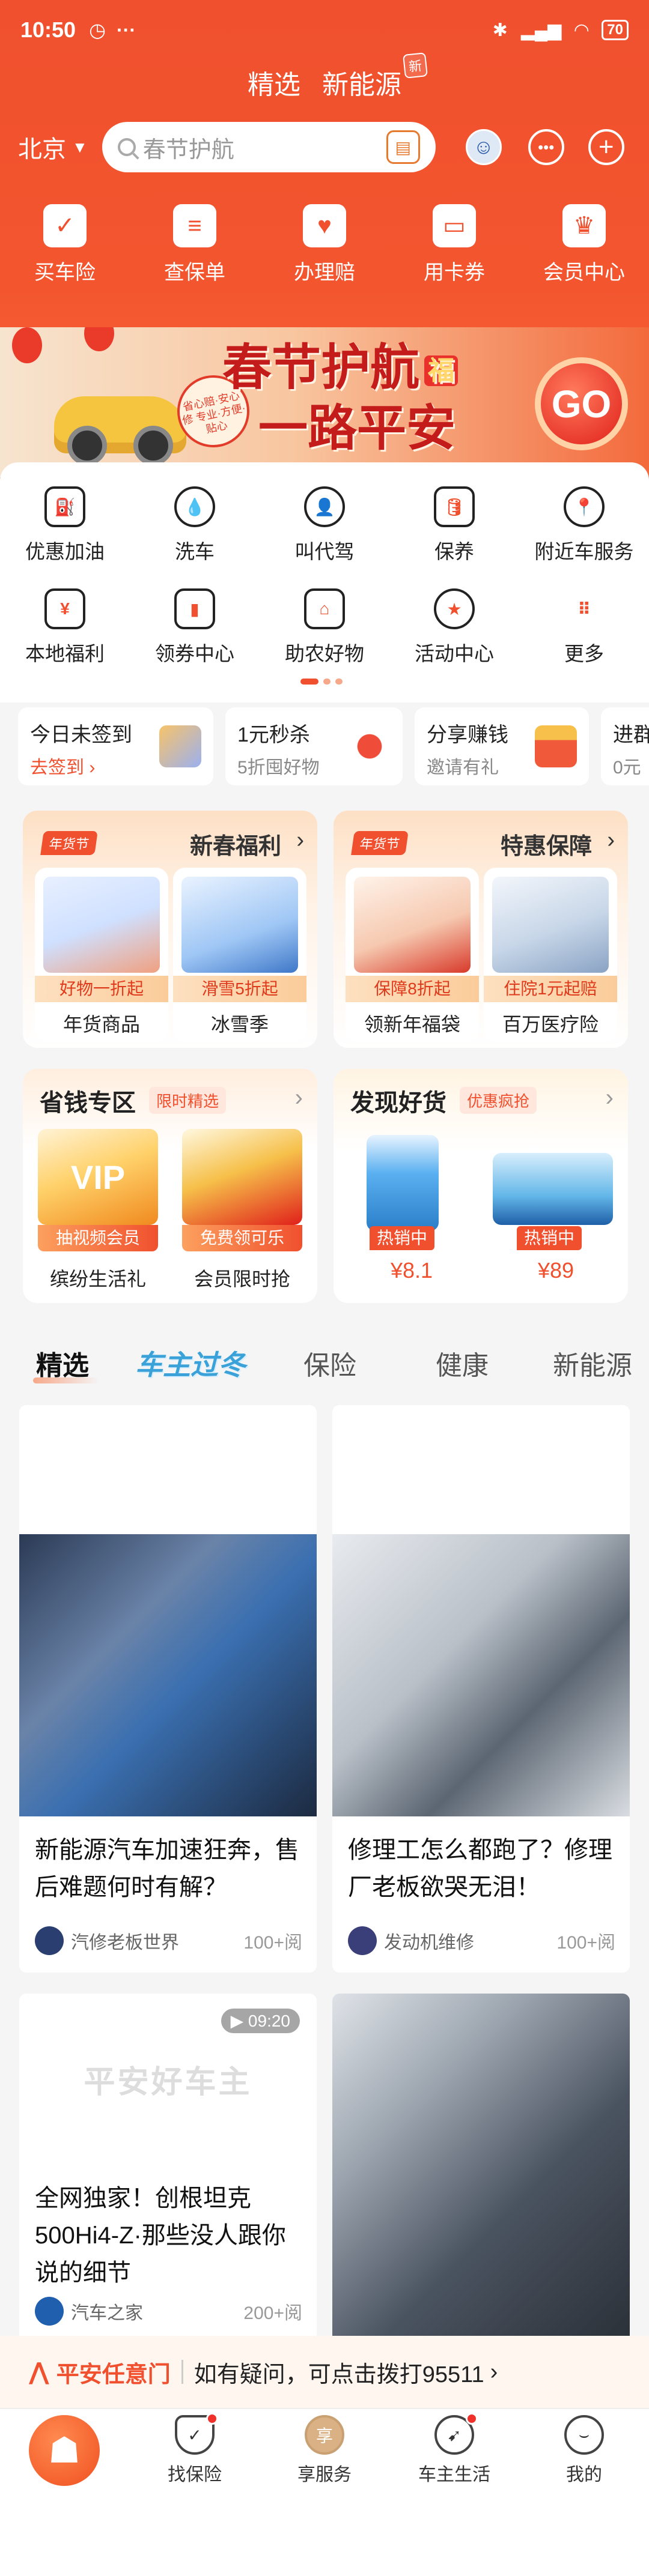 The image size is (649, 2576). Describe the element at coordinates (63, 1363) in the screenshot. I see `tab-selected-content: 精选` at that location.